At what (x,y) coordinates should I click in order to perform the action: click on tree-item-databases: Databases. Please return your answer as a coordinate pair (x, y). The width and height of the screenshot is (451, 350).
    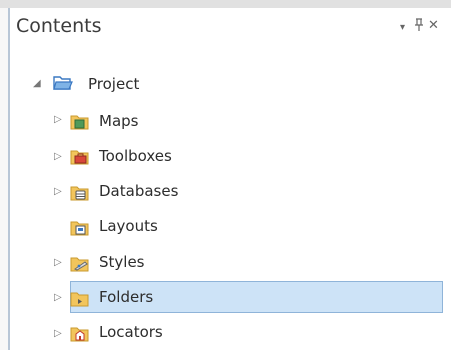
    Looking at the image, I should click on (138, 191).